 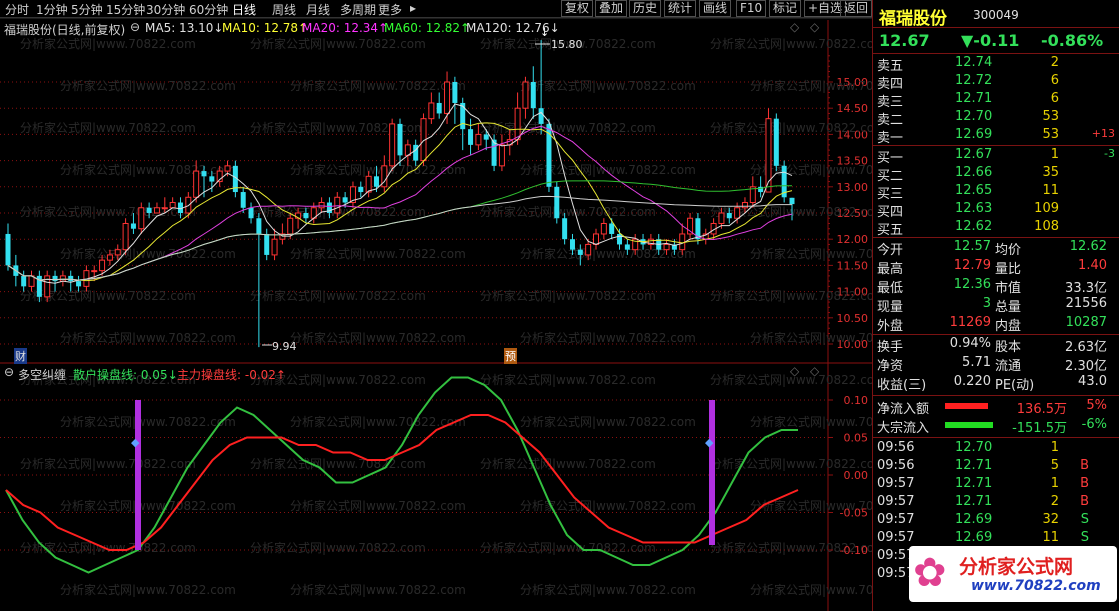 What do you see at coordinates (135, 442) in the screenshot?
I see `signal-marker-icon: ◆` at bounding box center [135, 442].